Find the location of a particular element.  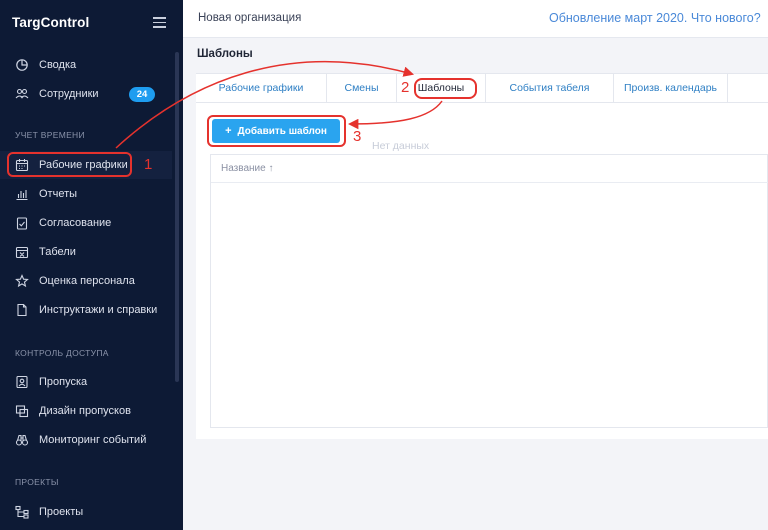

sidebar-item-projects: Проекты is located at coordinates (86, 512).